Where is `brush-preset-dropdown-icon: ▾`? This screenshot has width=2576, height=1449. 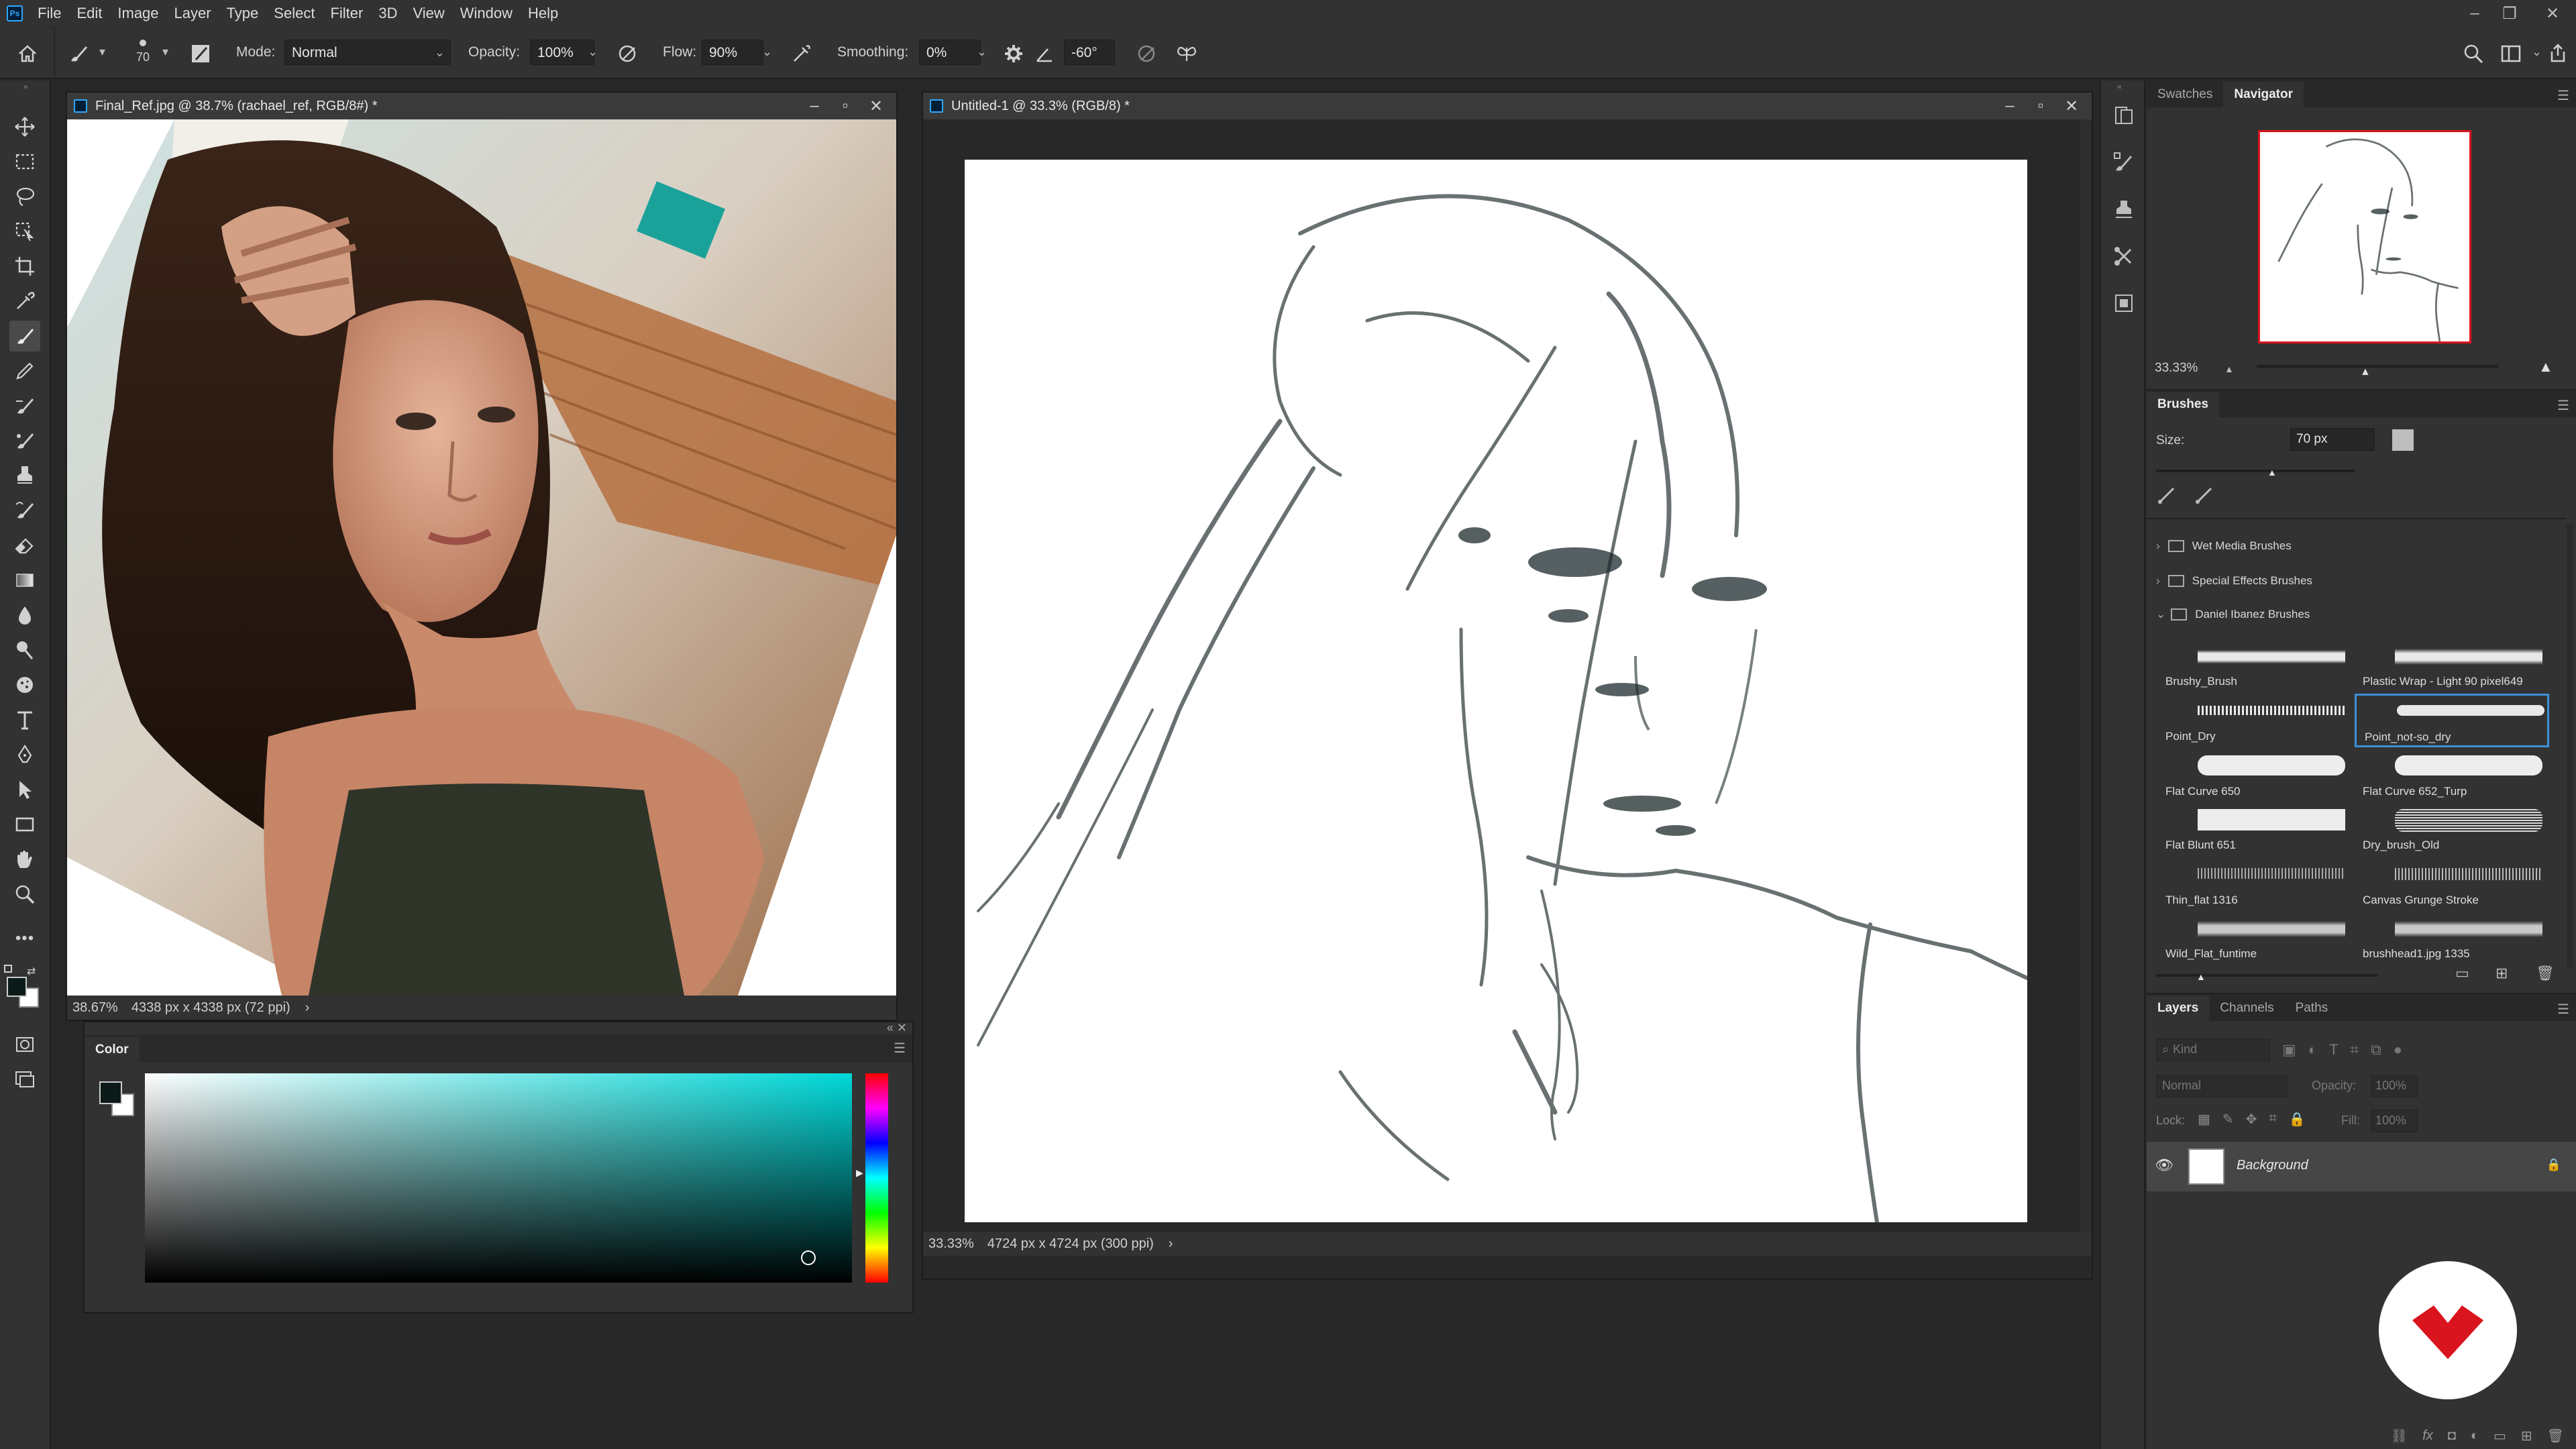 brush-preset-dropdown-icon: ▾ is located at coordinates (102, 52).